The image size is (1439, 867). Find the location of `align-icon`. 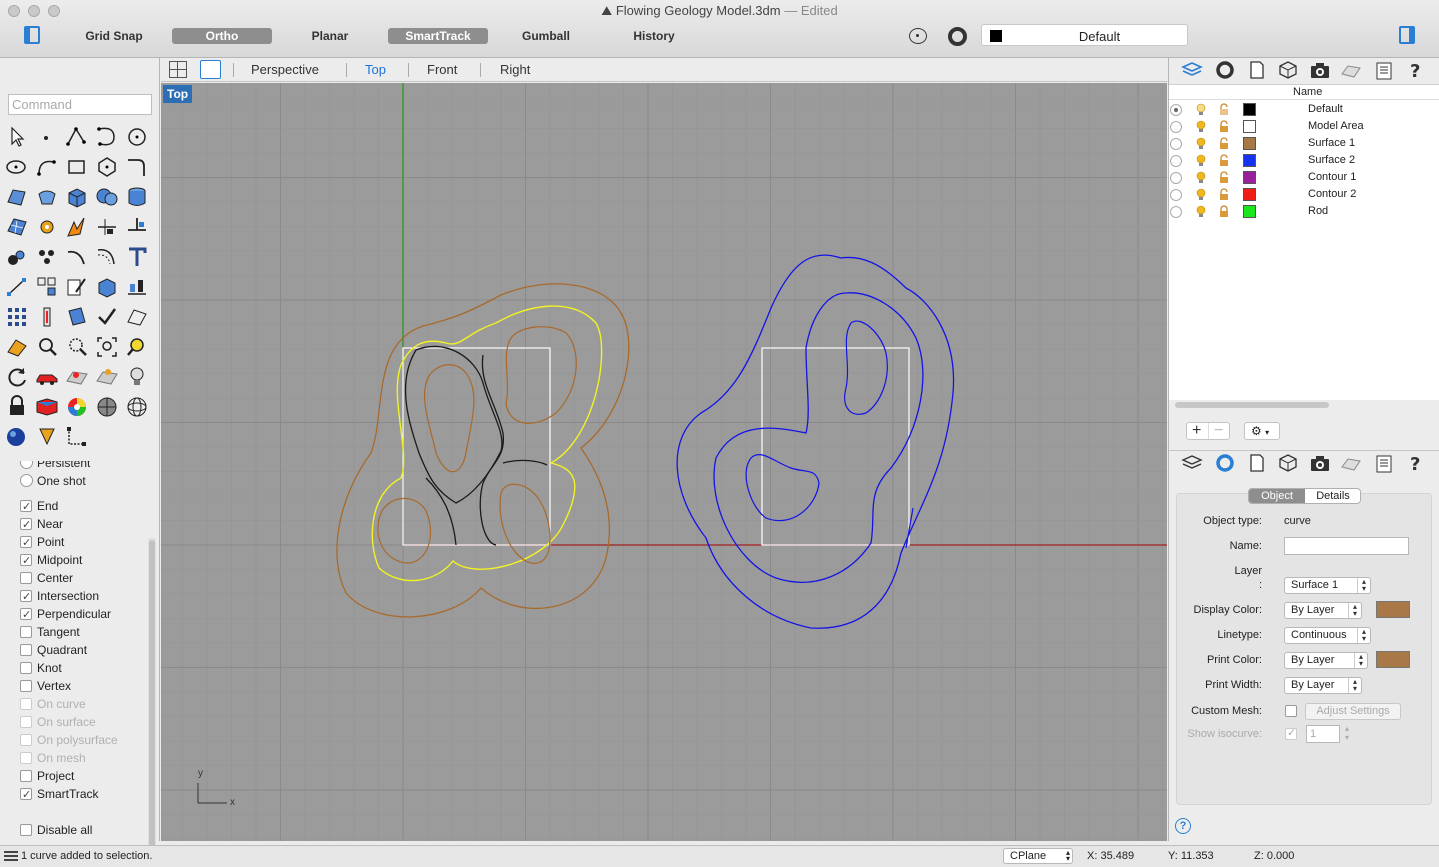

align-icon is located at coordinates (137, 287).